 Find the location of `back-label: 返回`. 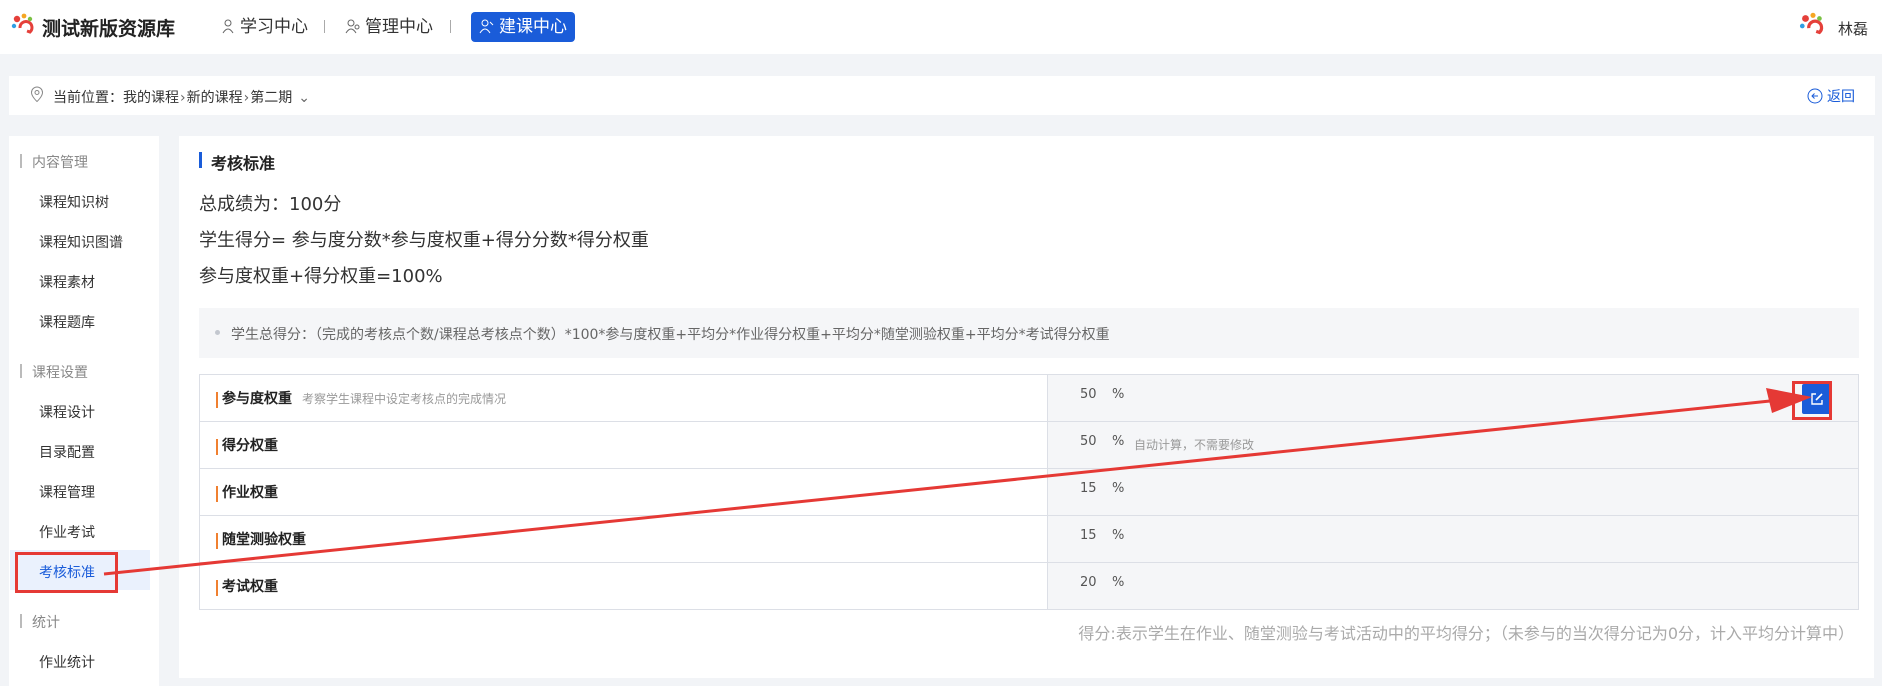

back-label: 返回 is located at coordinates (1841, 97).